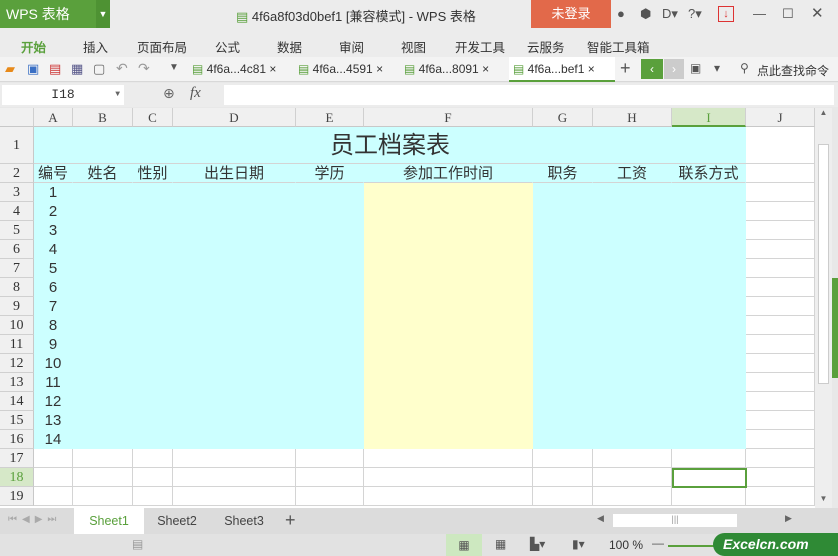 The width and height of the screenshot is (838, 556). Describe the element at coordinates (53, 420) in the screenshot. I see `id-cell: 13` at that location.